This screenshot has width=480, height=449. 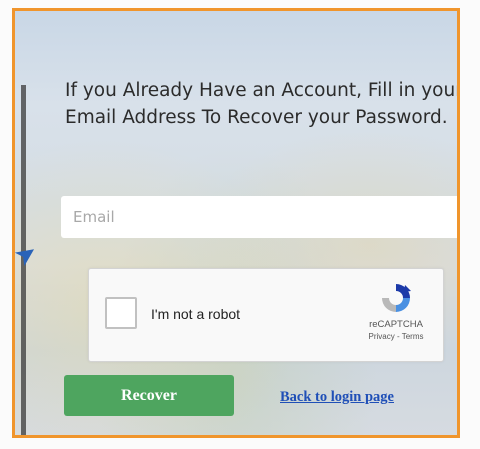 I want to click on recover-button: Recover, so click(x=149, y=395).